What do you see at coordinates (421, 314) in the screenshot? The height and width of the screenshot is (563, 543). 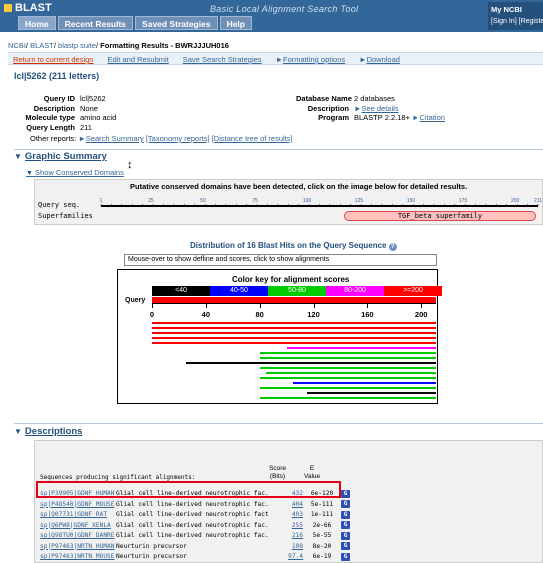 I see `axis-tick-label: 200` at bounding box center [421, 314].